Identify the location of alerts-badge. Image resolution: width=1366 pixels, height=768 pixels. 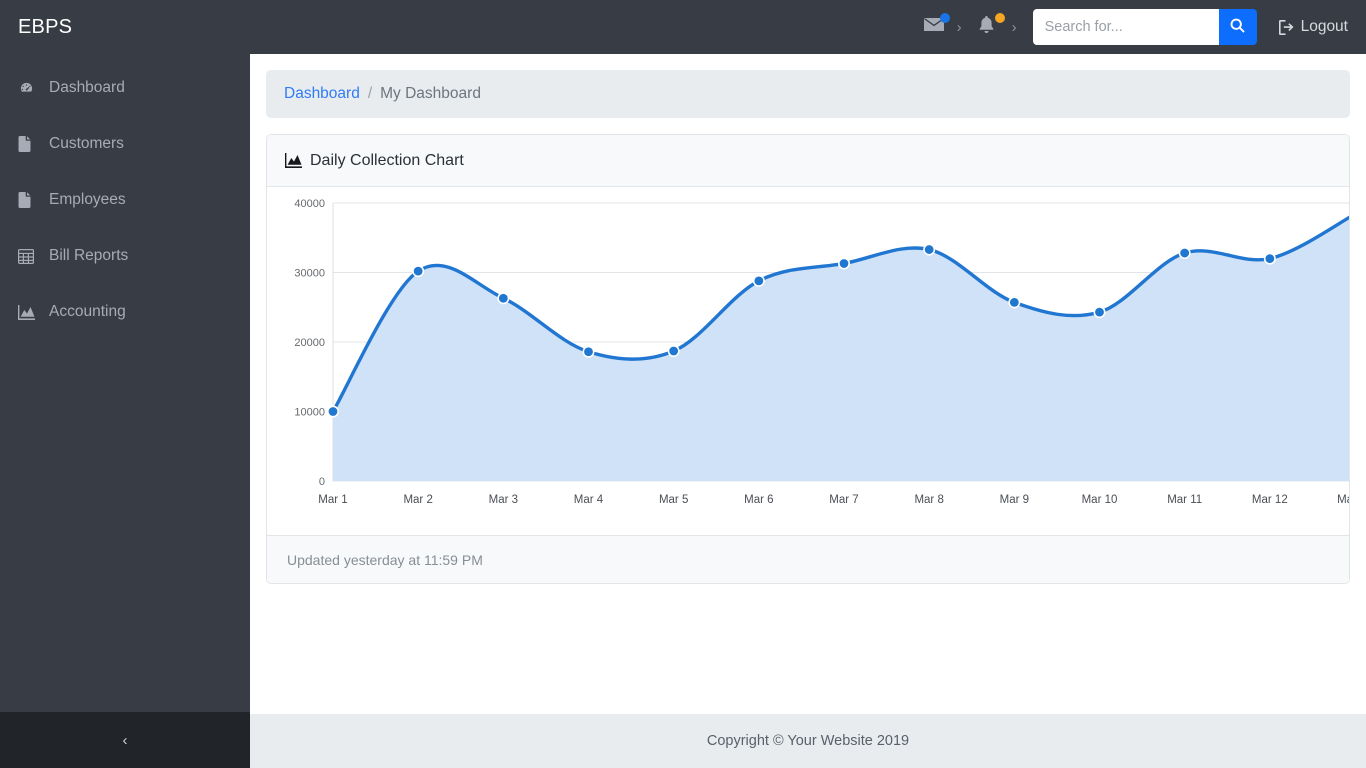
(999, 18).